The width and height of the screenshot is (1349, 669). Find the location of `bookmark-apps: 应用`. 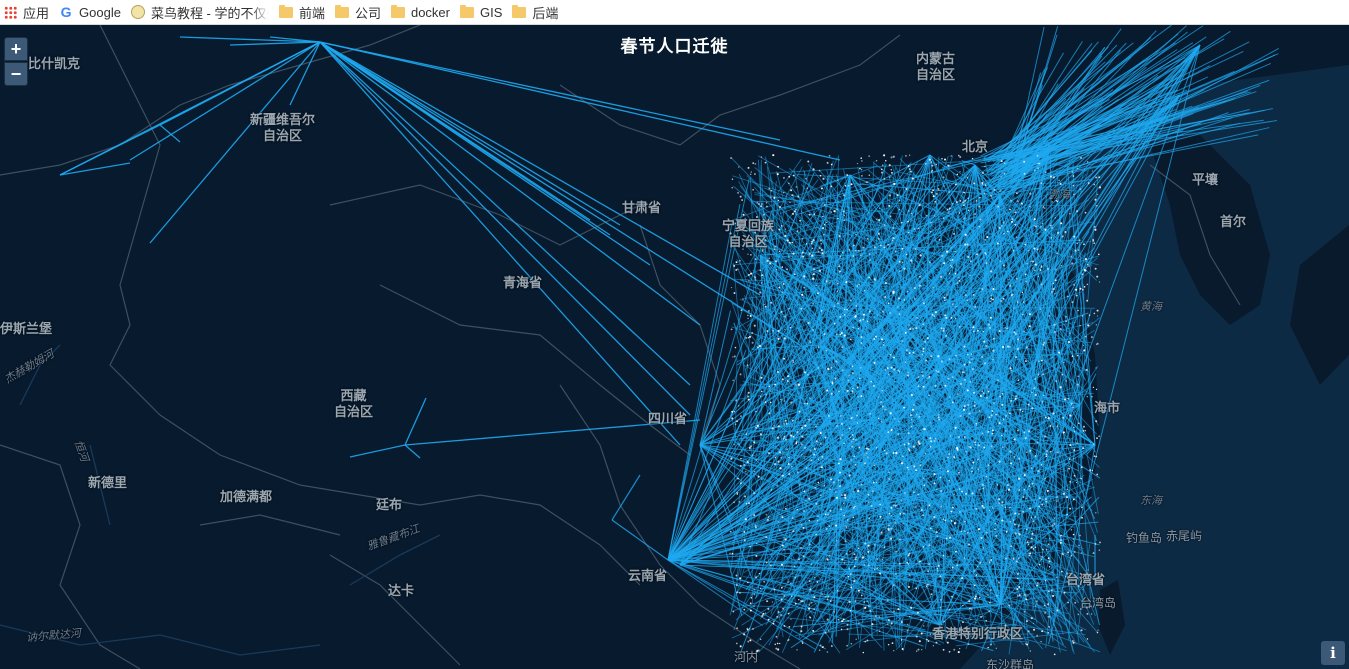

bookmark-apps: 应用 is located at coordinates (29, 12).